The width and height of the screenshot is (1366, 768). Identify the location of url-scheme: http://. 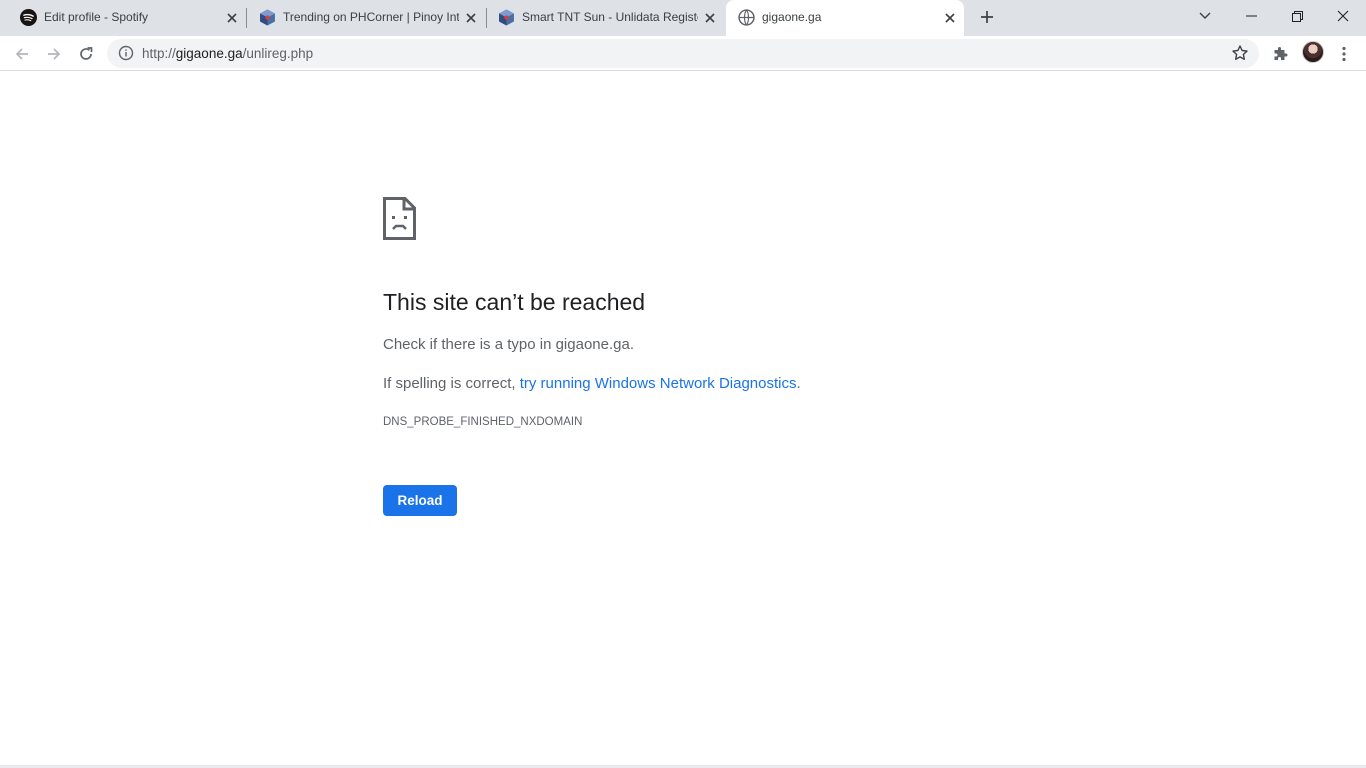
(159, 53).